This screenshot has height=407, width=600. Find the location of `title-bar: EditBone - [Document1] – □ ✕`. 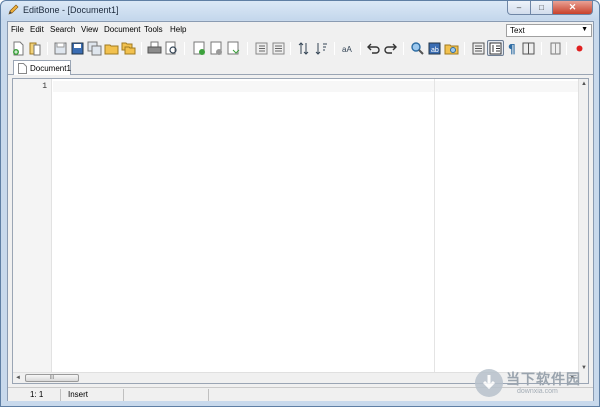

title-bar: EditBone - [Document1] – □ ✕ is located at coordinates (300, 10).